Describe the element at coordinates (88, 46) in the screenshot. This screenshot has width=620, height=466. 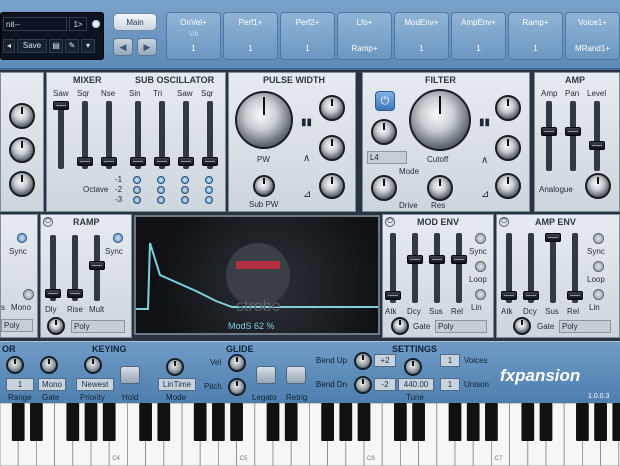
I see `info-icon: ▾` at that location.